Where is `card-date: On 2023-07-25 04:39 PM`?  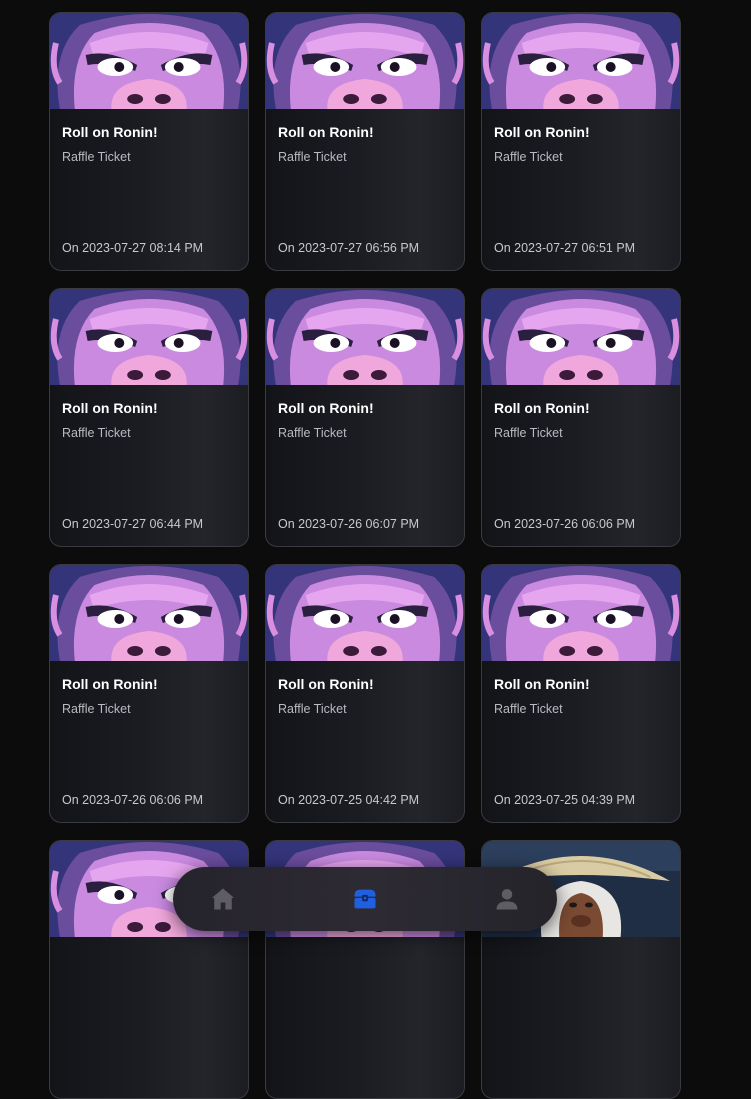 card-date: On 2023-07-25 04:39 PM is located at coordinates (565, 800).